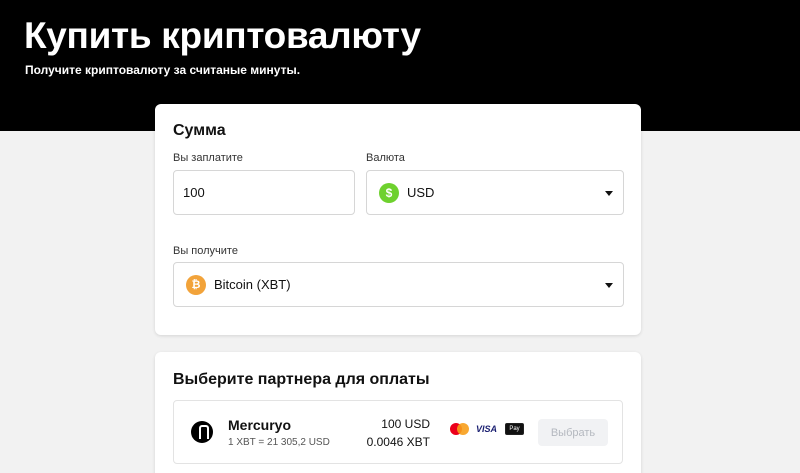  Describe the element at coordinates (389, 193) in the screenshot. I see `dollar-coin-icon: $` at that location.